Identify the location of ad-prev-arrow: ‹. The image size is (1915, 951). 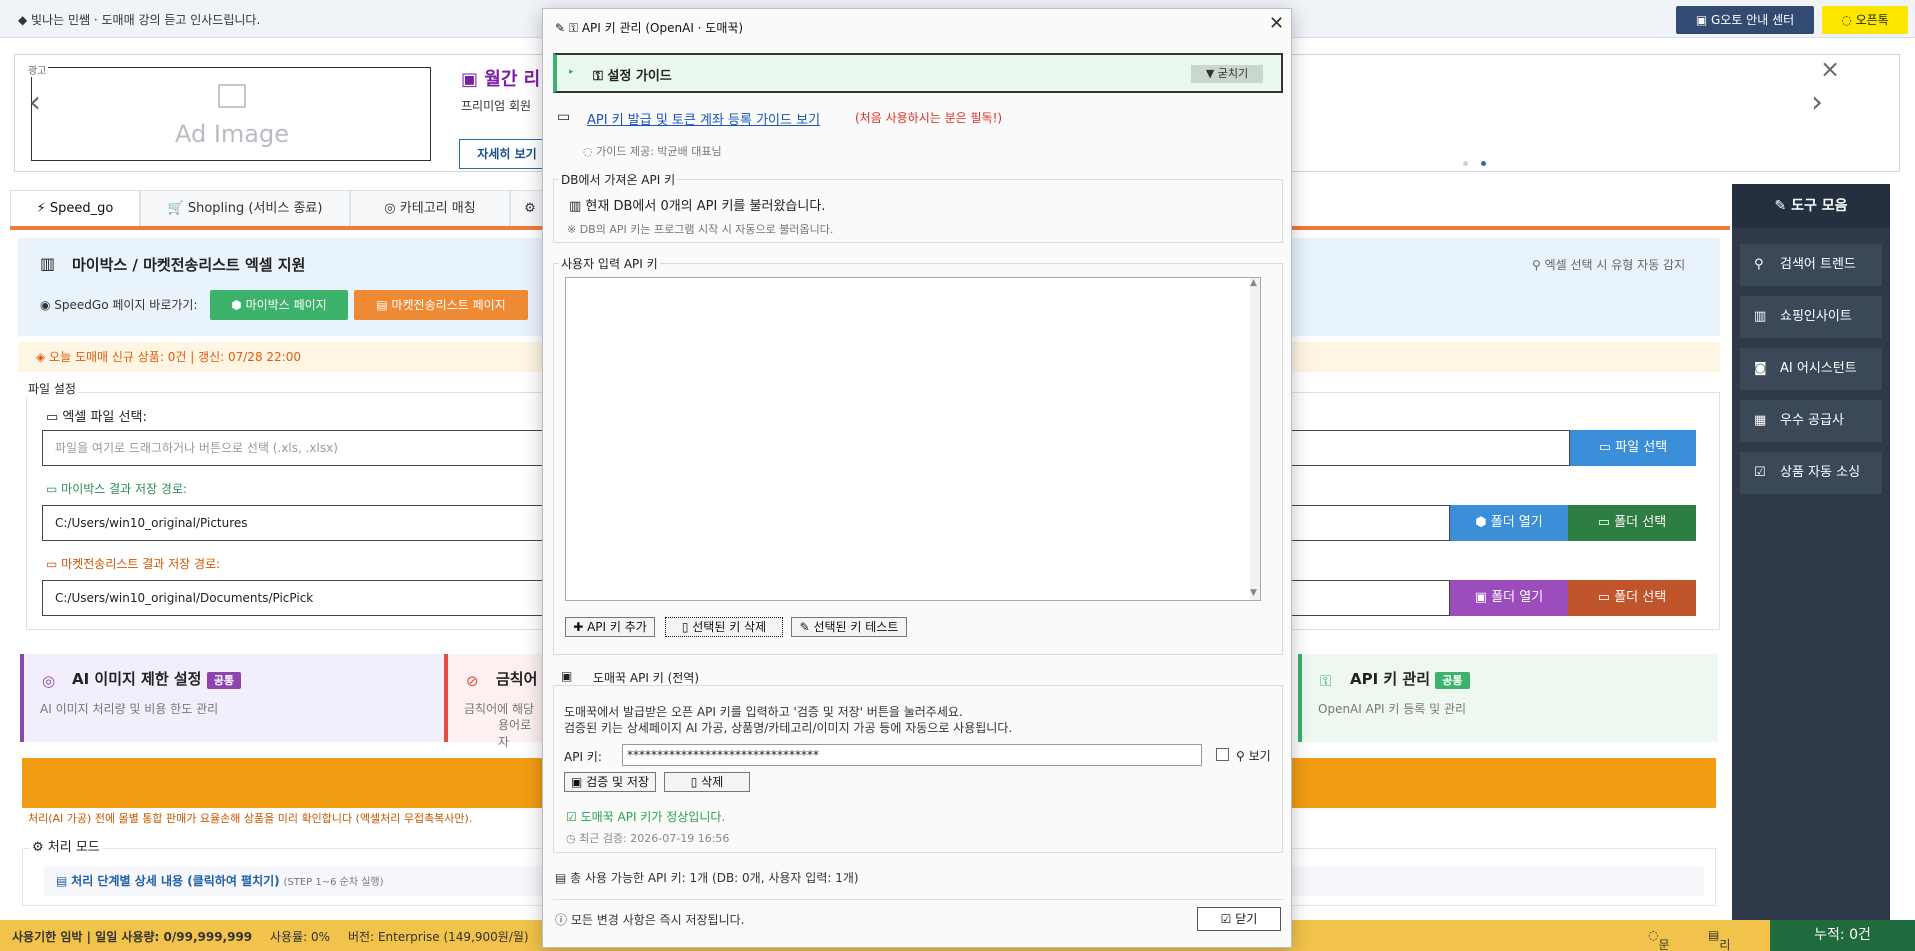
(35, 102).